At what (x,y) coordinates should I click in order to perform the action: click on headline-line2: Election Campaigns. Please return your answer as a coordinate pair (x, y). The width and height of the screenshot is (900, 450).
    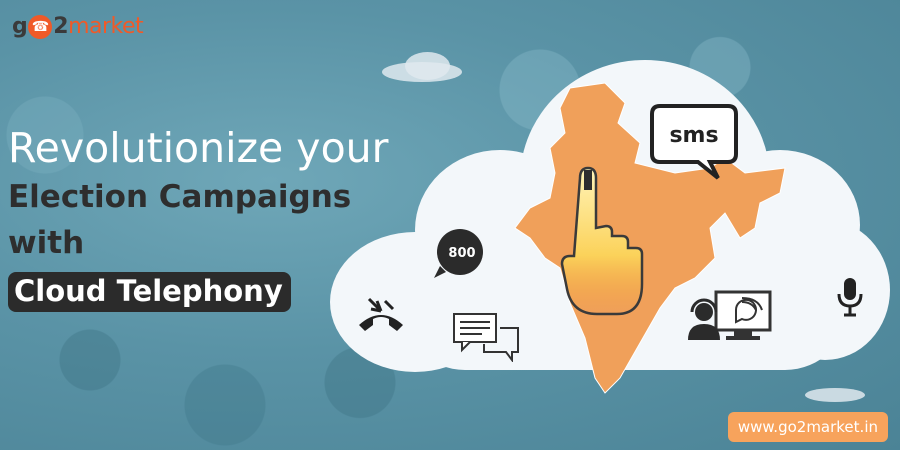
    Looking at the image, I should click on (180, 197).